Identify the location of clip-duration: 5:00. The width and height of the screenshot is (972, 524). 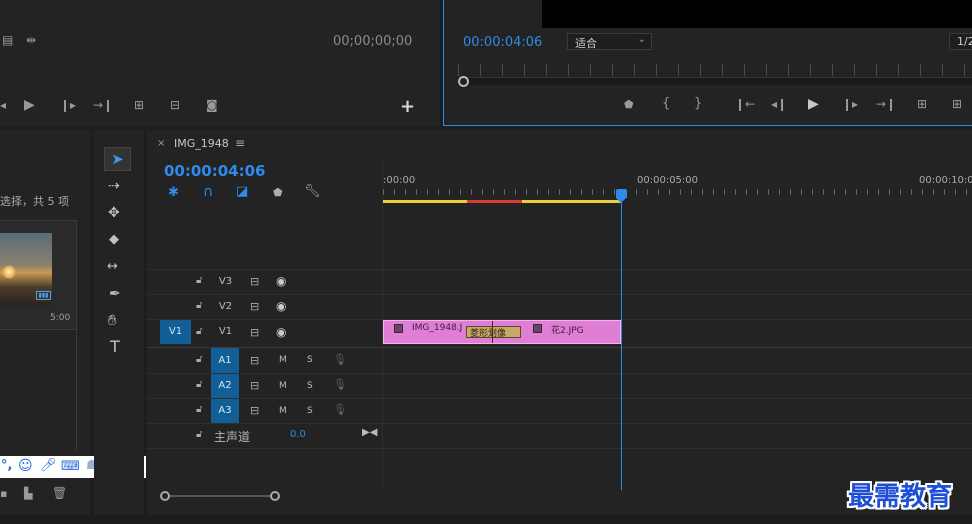
(60, 318).